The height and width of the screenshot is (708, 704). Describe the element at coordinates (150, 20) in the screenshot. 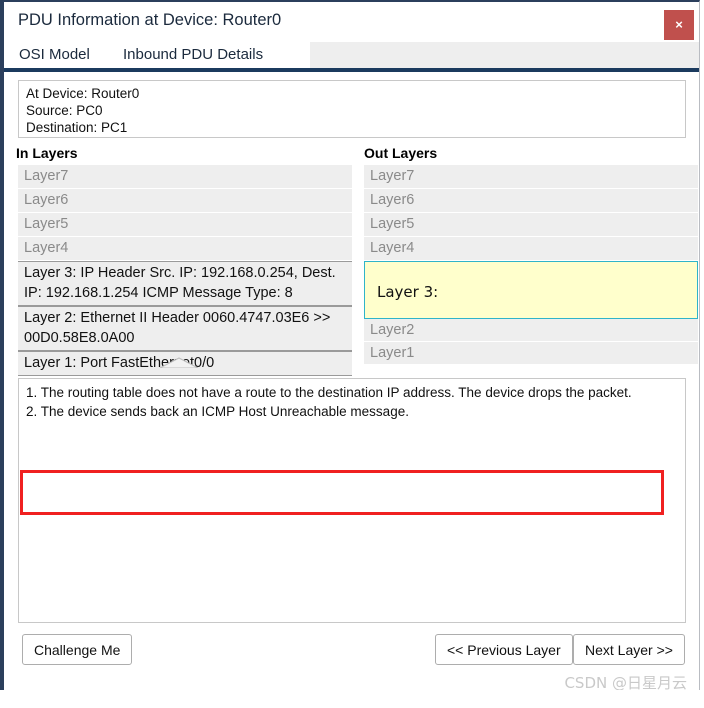

I see `dialog-title: PDU Information at Device: Router0` at that location.